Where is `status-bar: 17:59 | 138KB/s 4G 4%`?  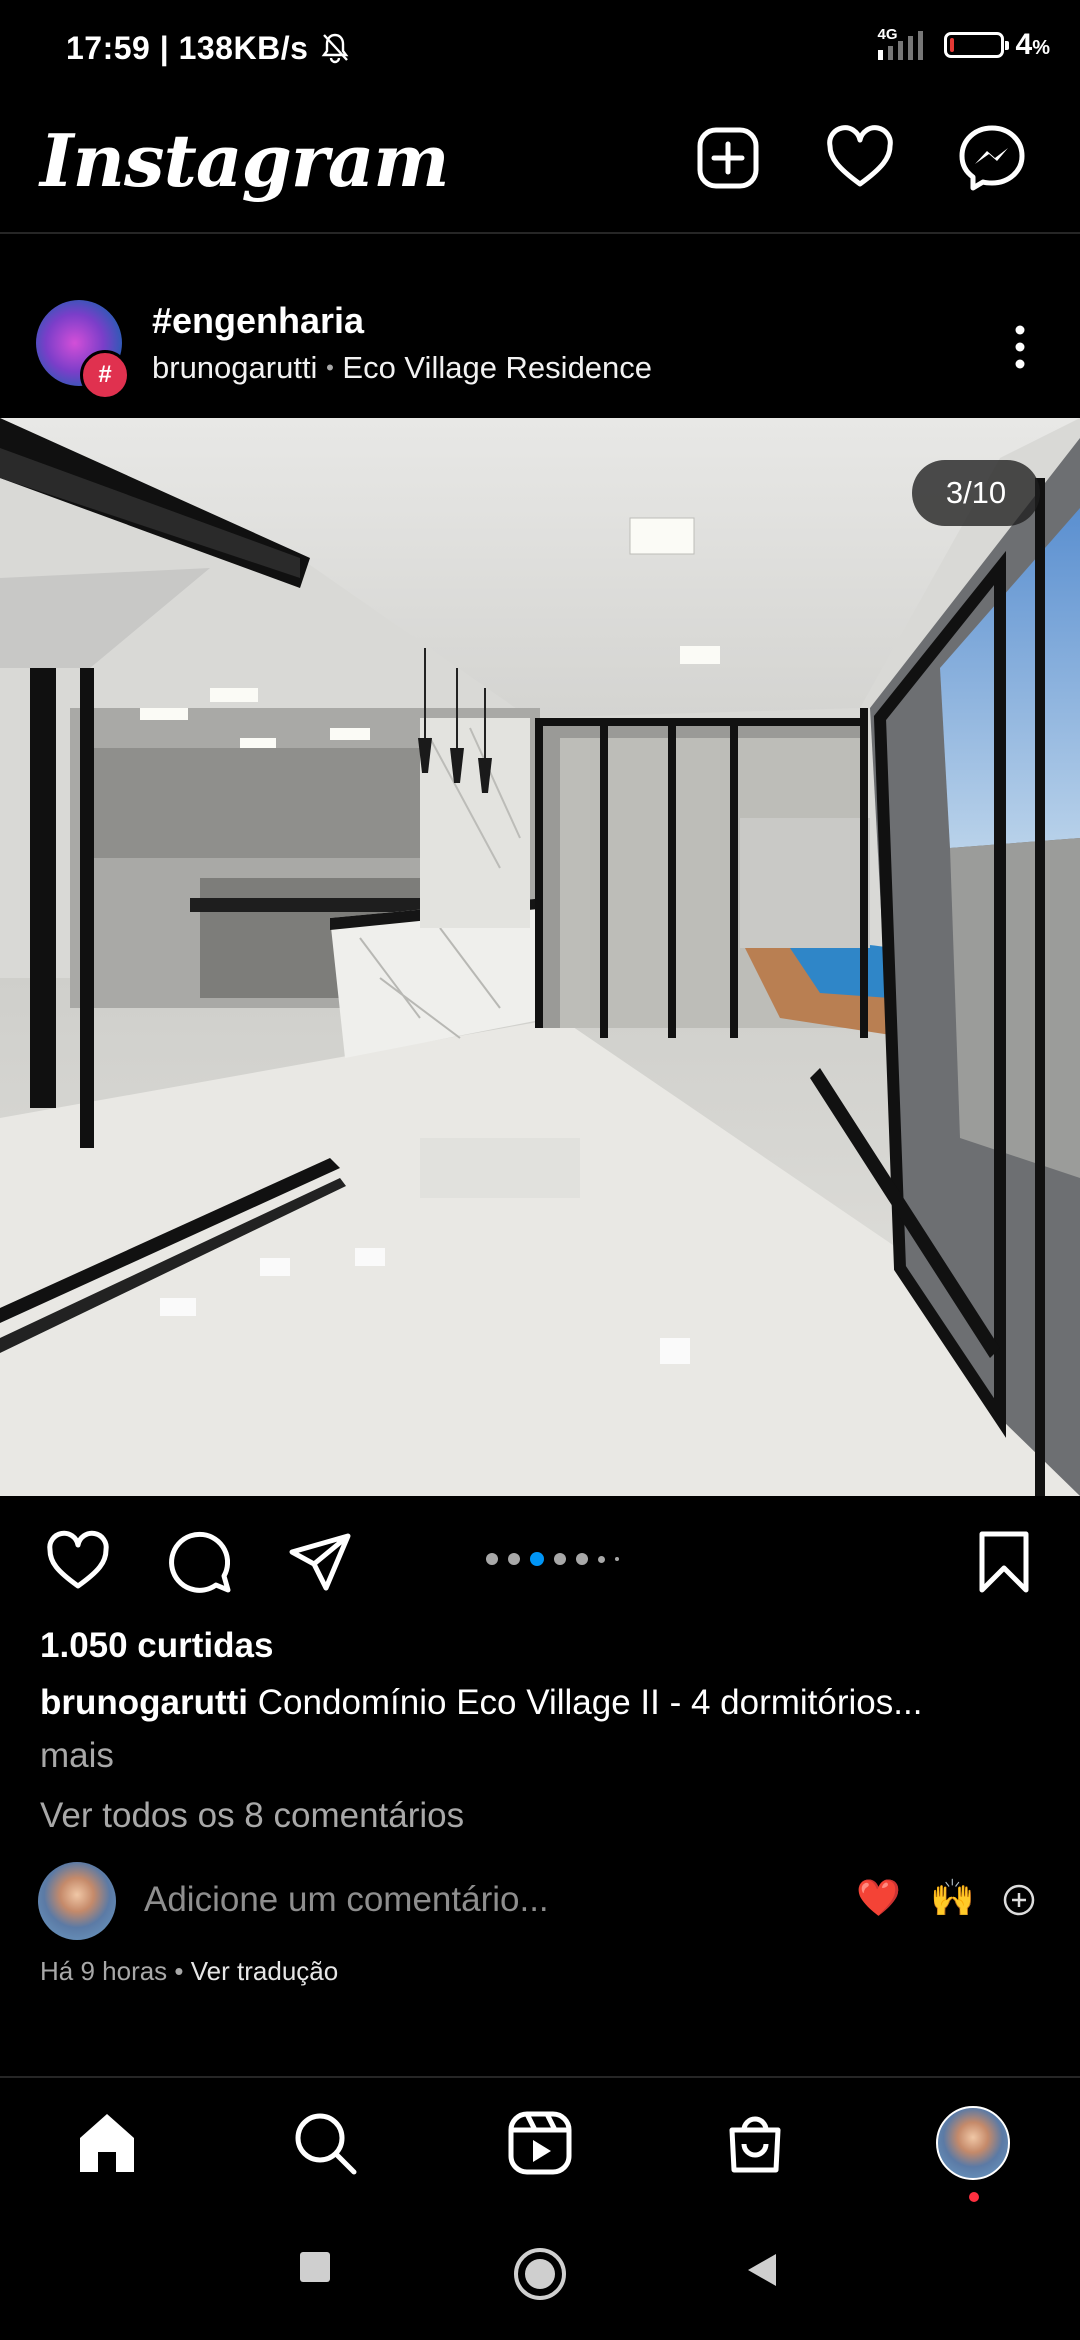 status-bar: 17:59 | 138KB/s 4G 4% is located at coordinates (540, 50).